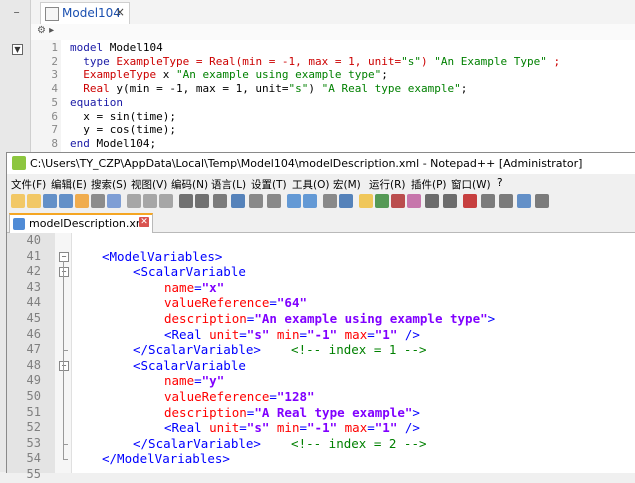  What do you see at coordinates (83, 143) in the screenshot?
I see `code-token: end` at bounding box center [83, 143].